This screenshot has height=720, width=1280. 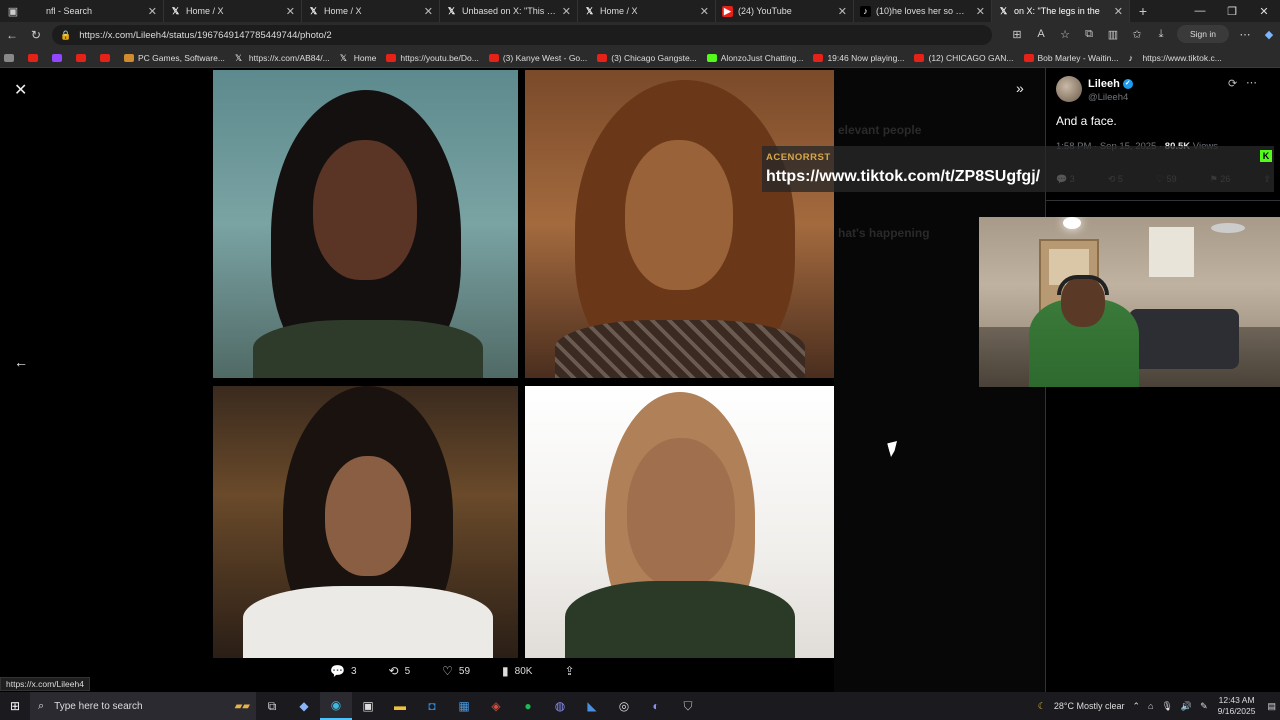 I want to click on downloads-icon: ⤓, so click(x=1161, y=34).